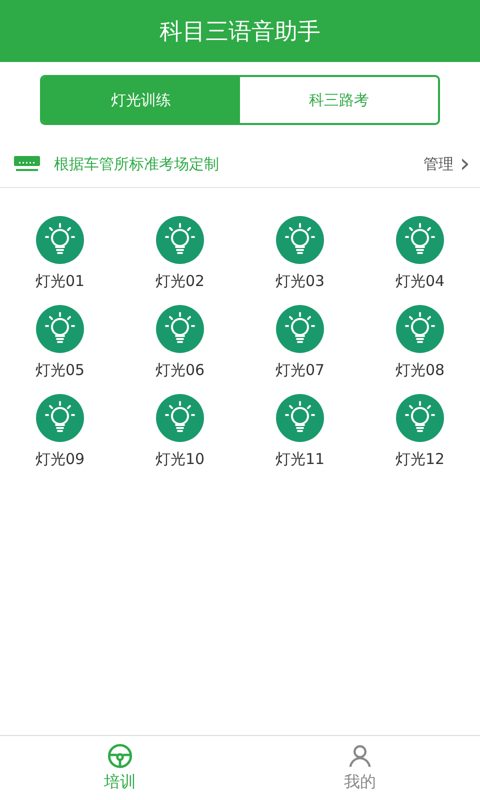 The width and height of the screenshot is (480, 800). I want to click on manage-link: 管理 ›, so click(447, 164).